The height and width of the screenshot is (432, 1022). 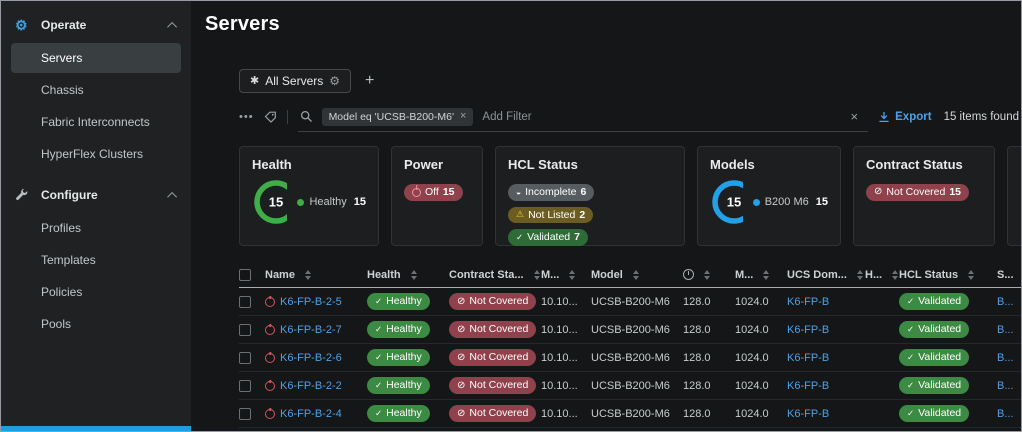 I want to click on column-header-cpu, so click(x=709, y=274).